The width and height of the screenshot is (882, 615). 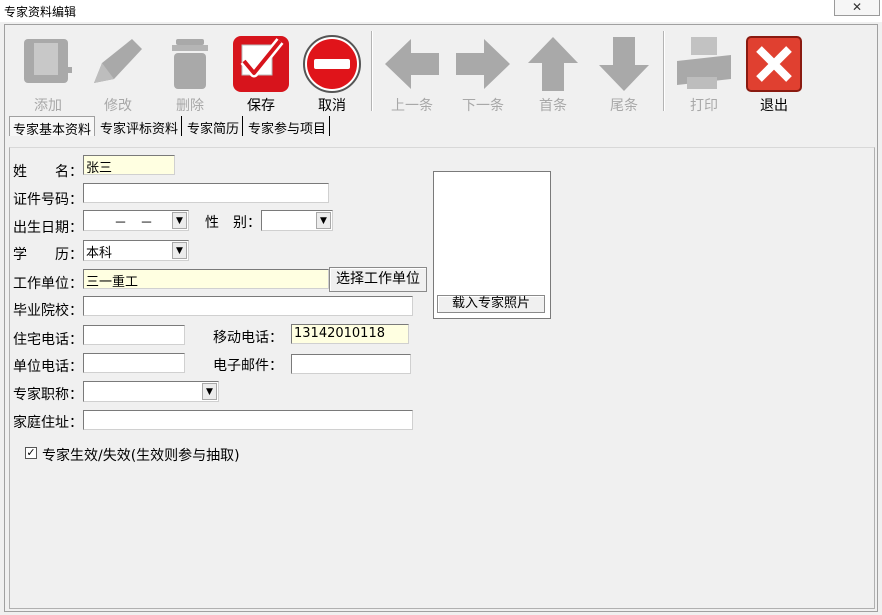 I want to click on id-number-label: 证件号码：, so click(x=48, y=200).